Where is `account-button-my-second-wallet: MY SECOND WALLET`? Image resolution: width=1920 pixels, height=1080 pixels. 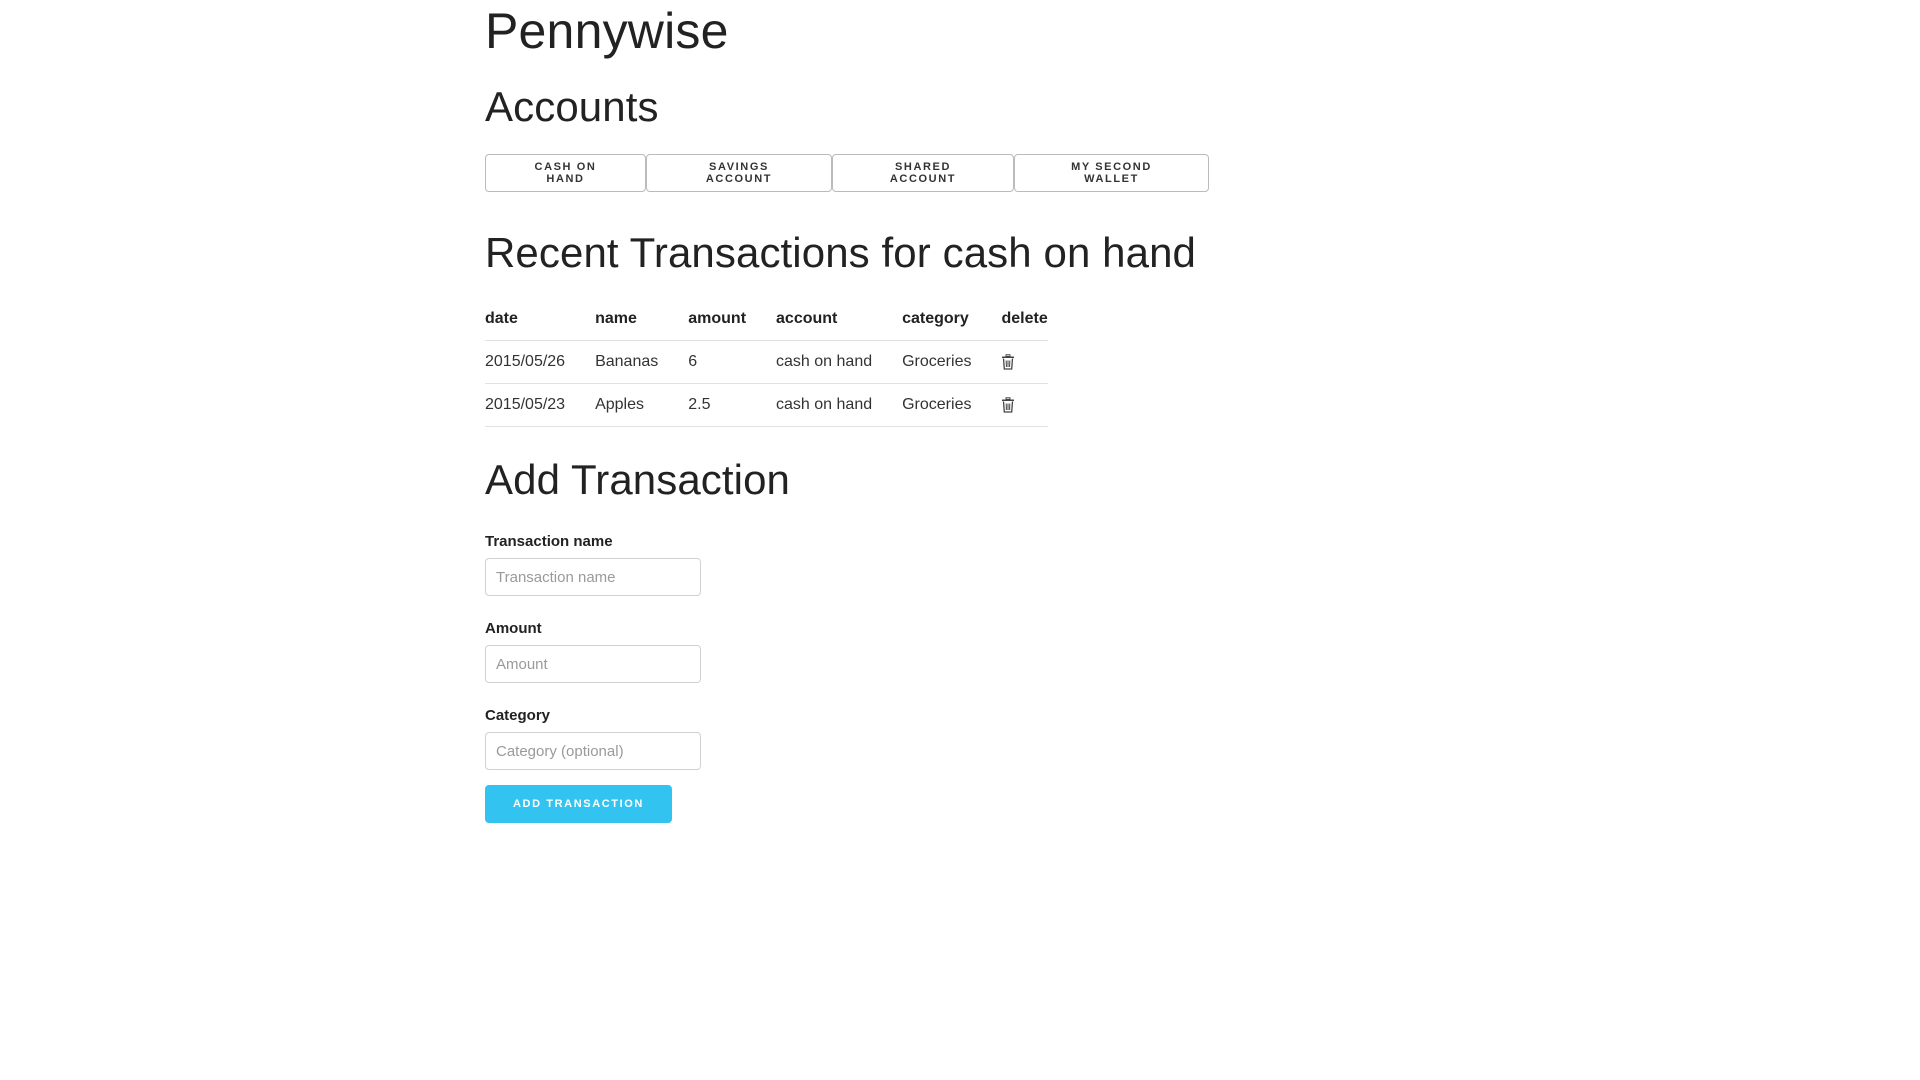
account-button-my-second-wallet: MY SECOND WALLET is located at coordinates (1111, 173).